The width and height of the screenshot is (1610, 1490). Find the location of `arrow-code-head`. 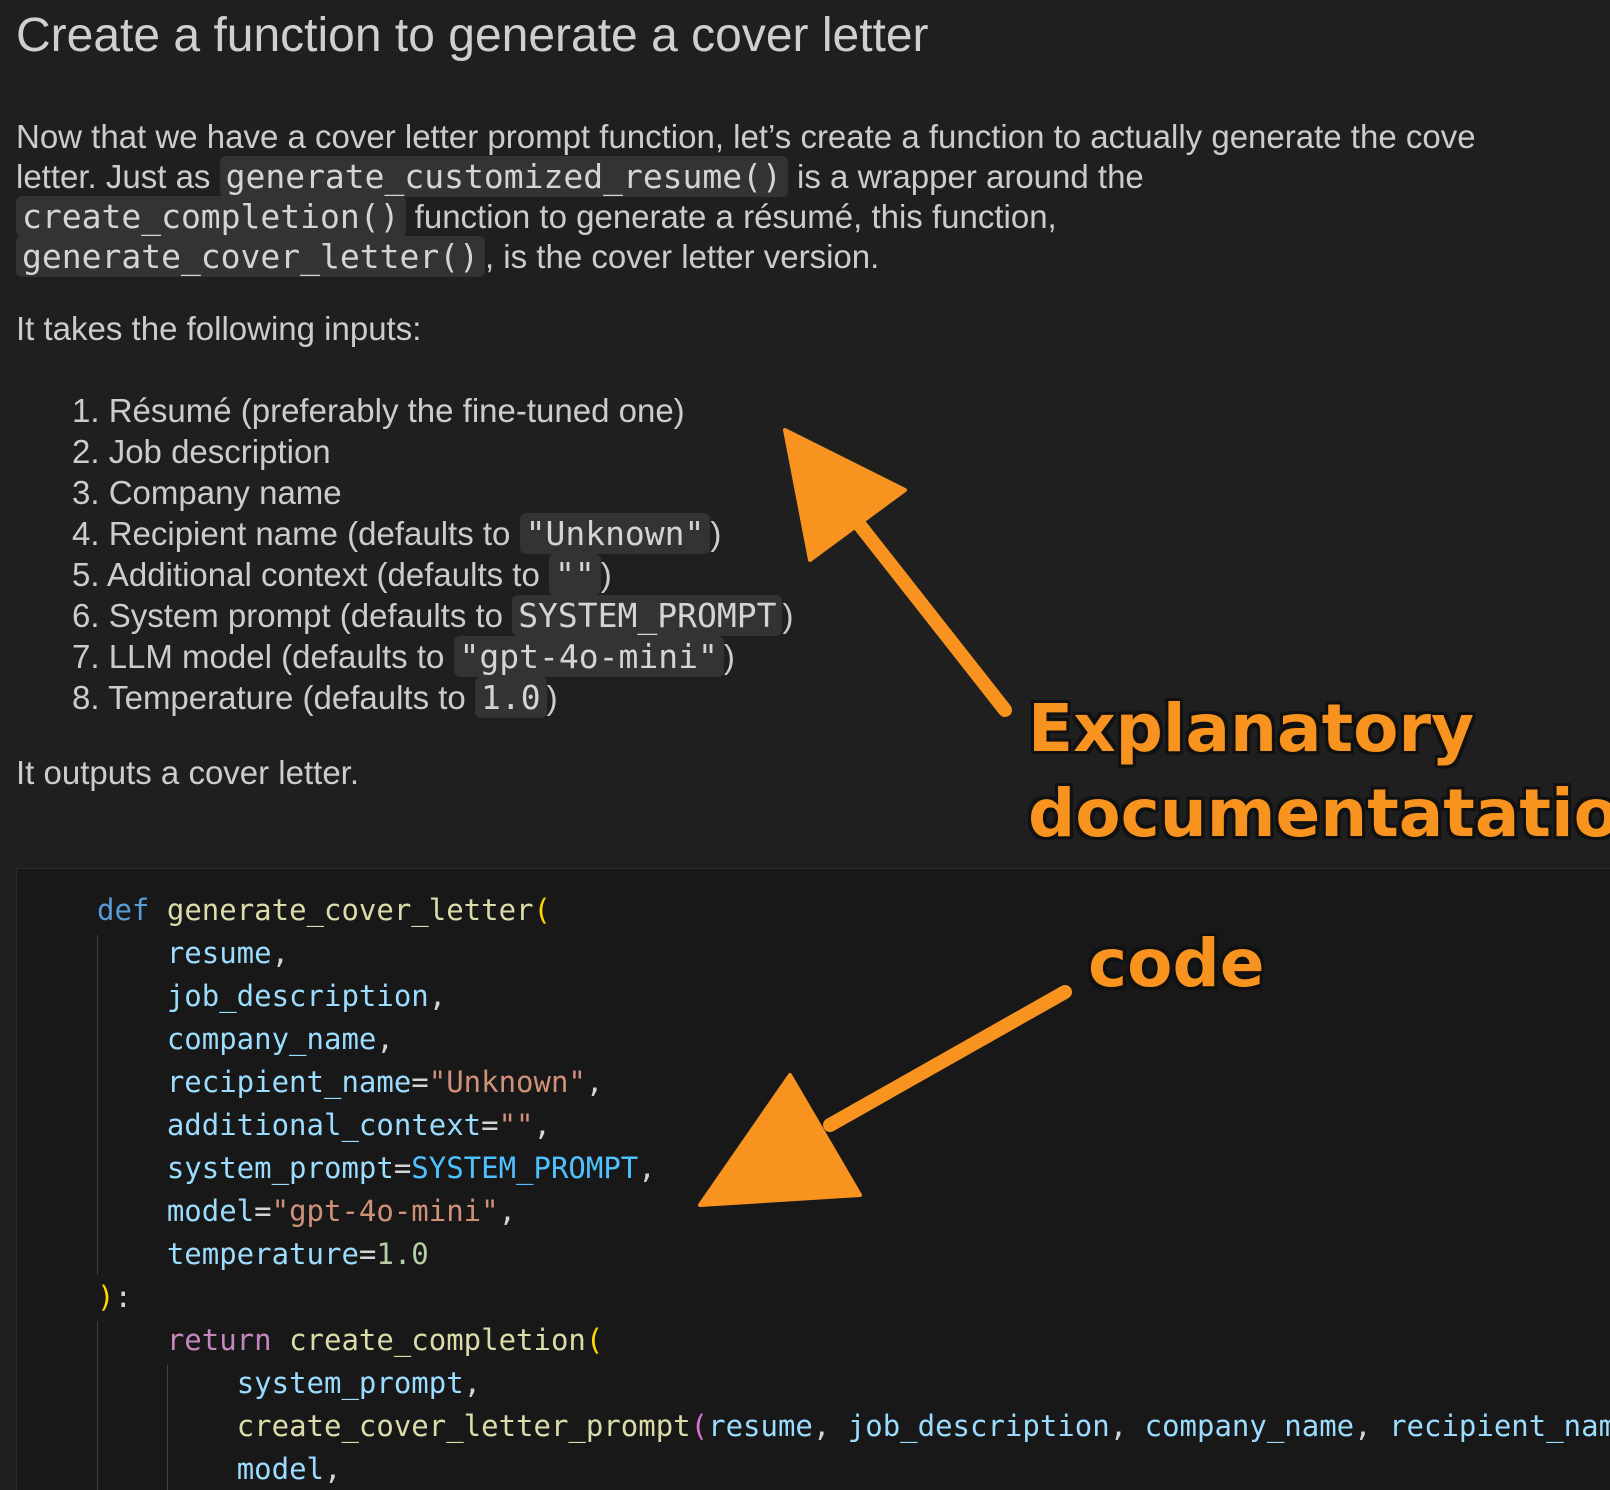

arrow-code-head is located at coordinates (780, 1140).